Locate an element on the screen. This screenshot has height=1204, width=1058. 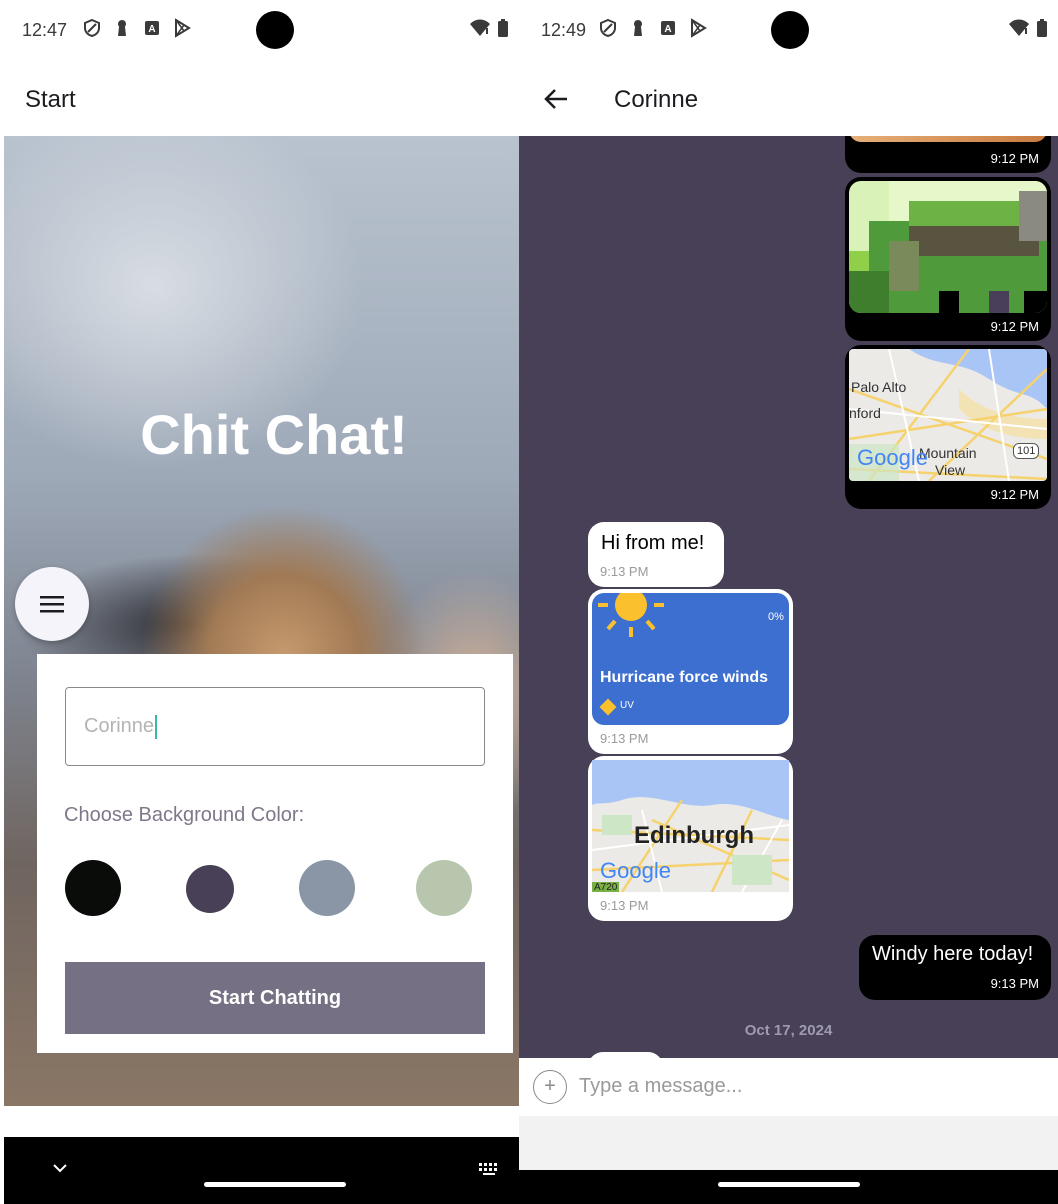
uv-icon is located at coordinates (608, 707).